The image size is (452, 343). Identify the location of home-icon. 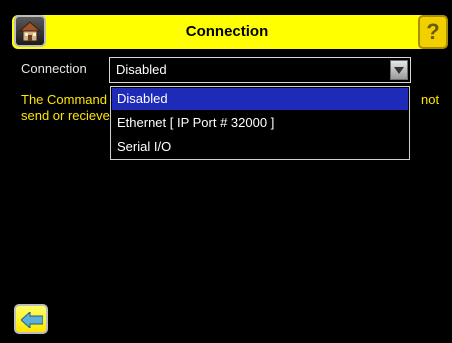
(30, 31).